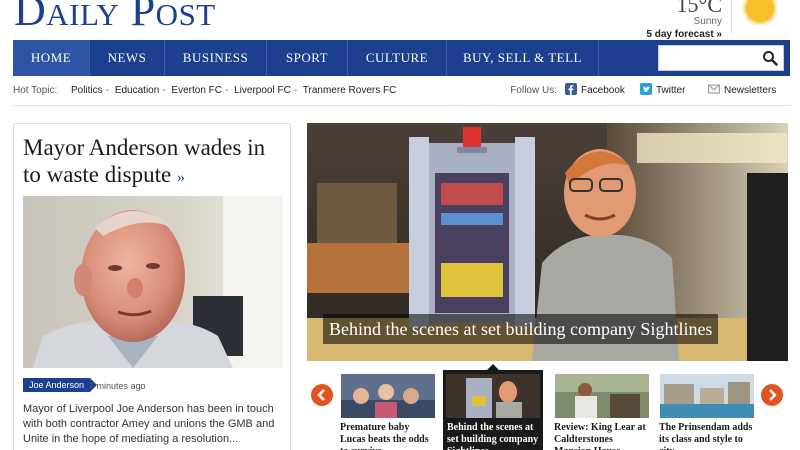  What do you see at coordinates (153, 282) in the screenshot?
I see `lead-story-image` at bounding box center [153, 282].